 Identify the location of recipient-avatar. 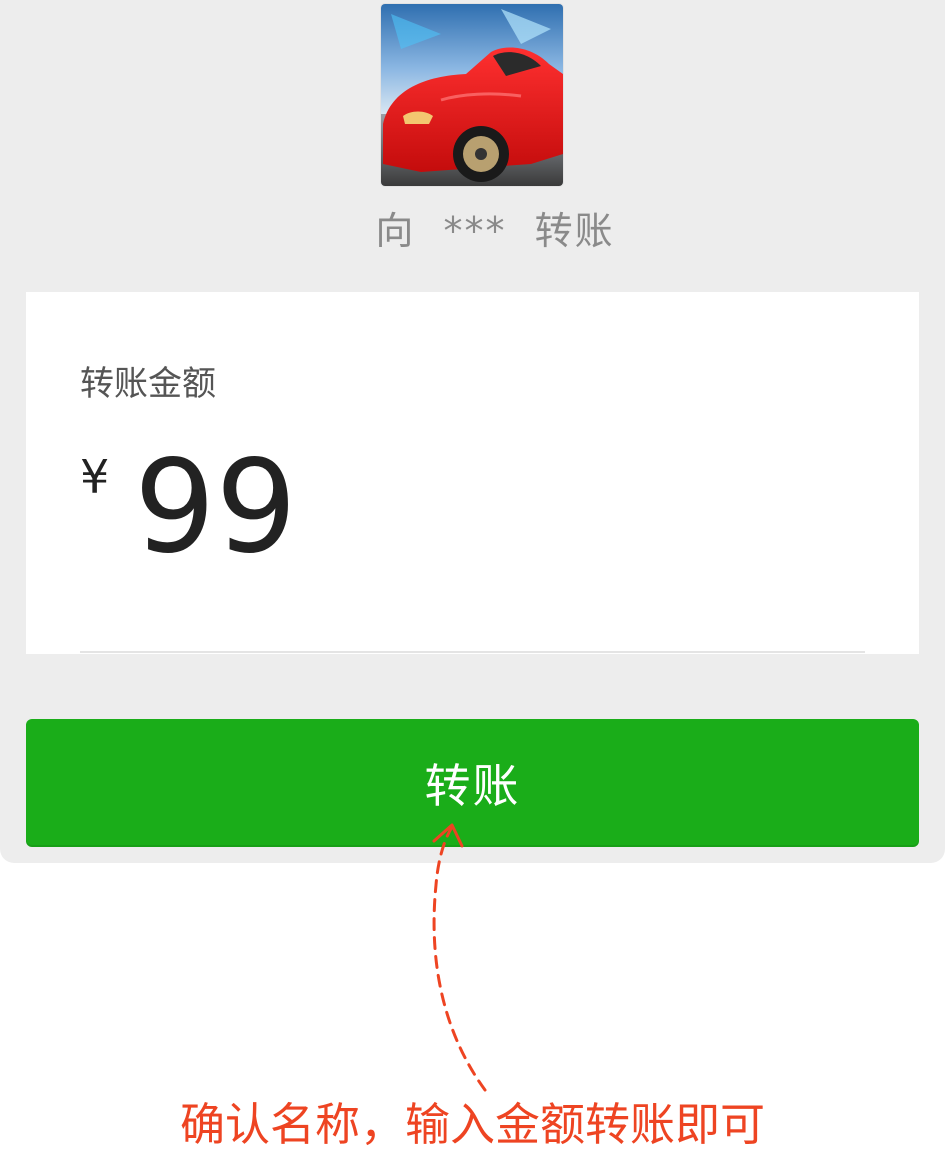
(472, 95).